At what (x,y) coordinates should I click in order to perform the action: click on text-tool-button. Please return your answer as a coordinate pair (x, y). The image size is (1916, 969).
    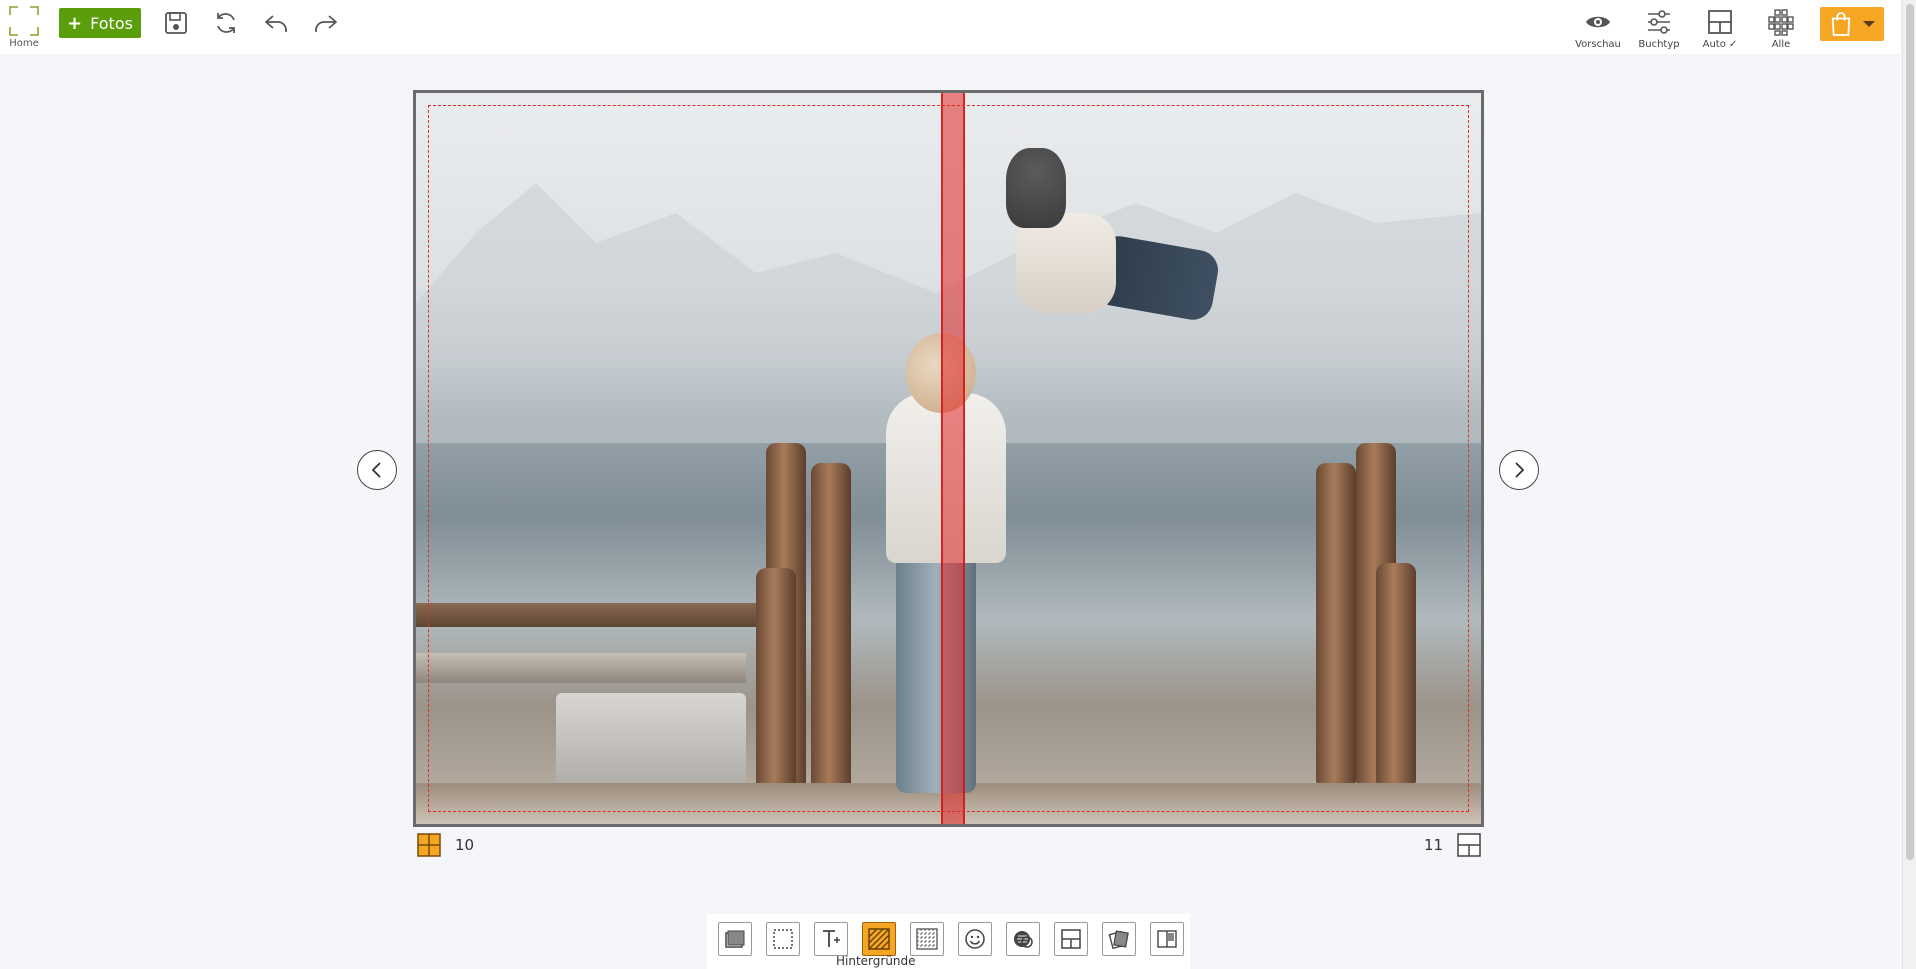
    Looking at the image, I should click on (831, 939).